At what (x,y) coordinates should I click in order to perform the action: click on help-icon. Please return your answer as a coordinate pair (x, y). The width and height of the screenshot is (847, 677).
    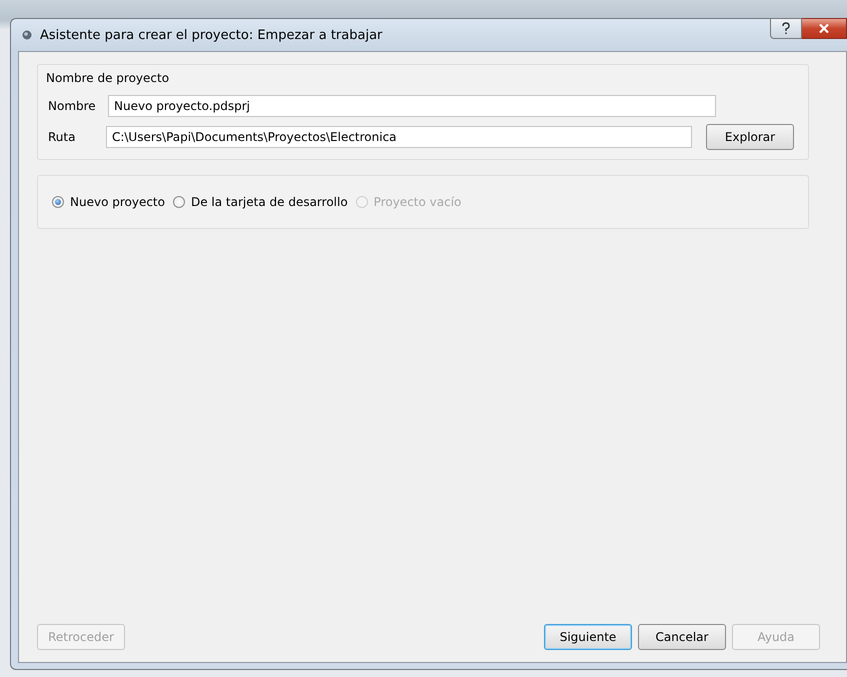
    Looking at the image, I should click on (786, 28).